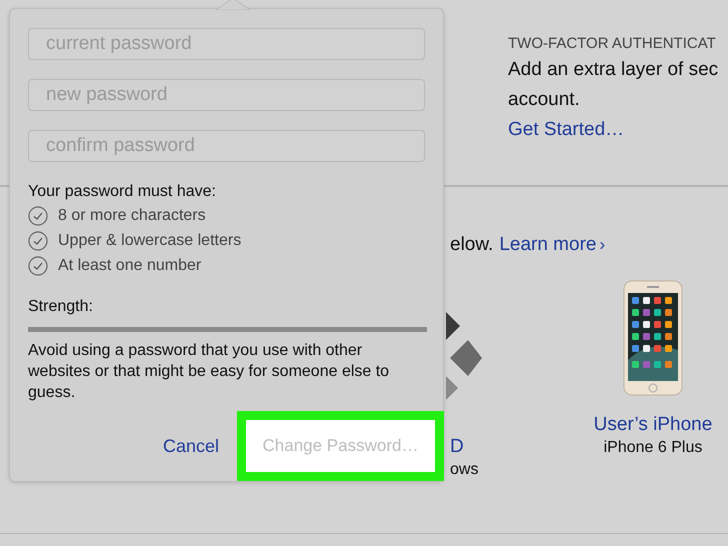 Image resolution: width=728 pixels, height=546 pixels. Describe the element at coordinates (653, 425) in the screenshot. I see `device-name-link: User’s iPhone` at that location.